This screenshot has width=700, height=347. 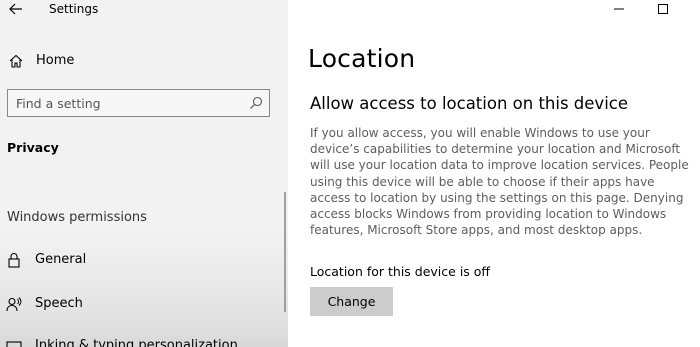 I want to click on sidebar-item-home: Home, so click(x=144, y=61).